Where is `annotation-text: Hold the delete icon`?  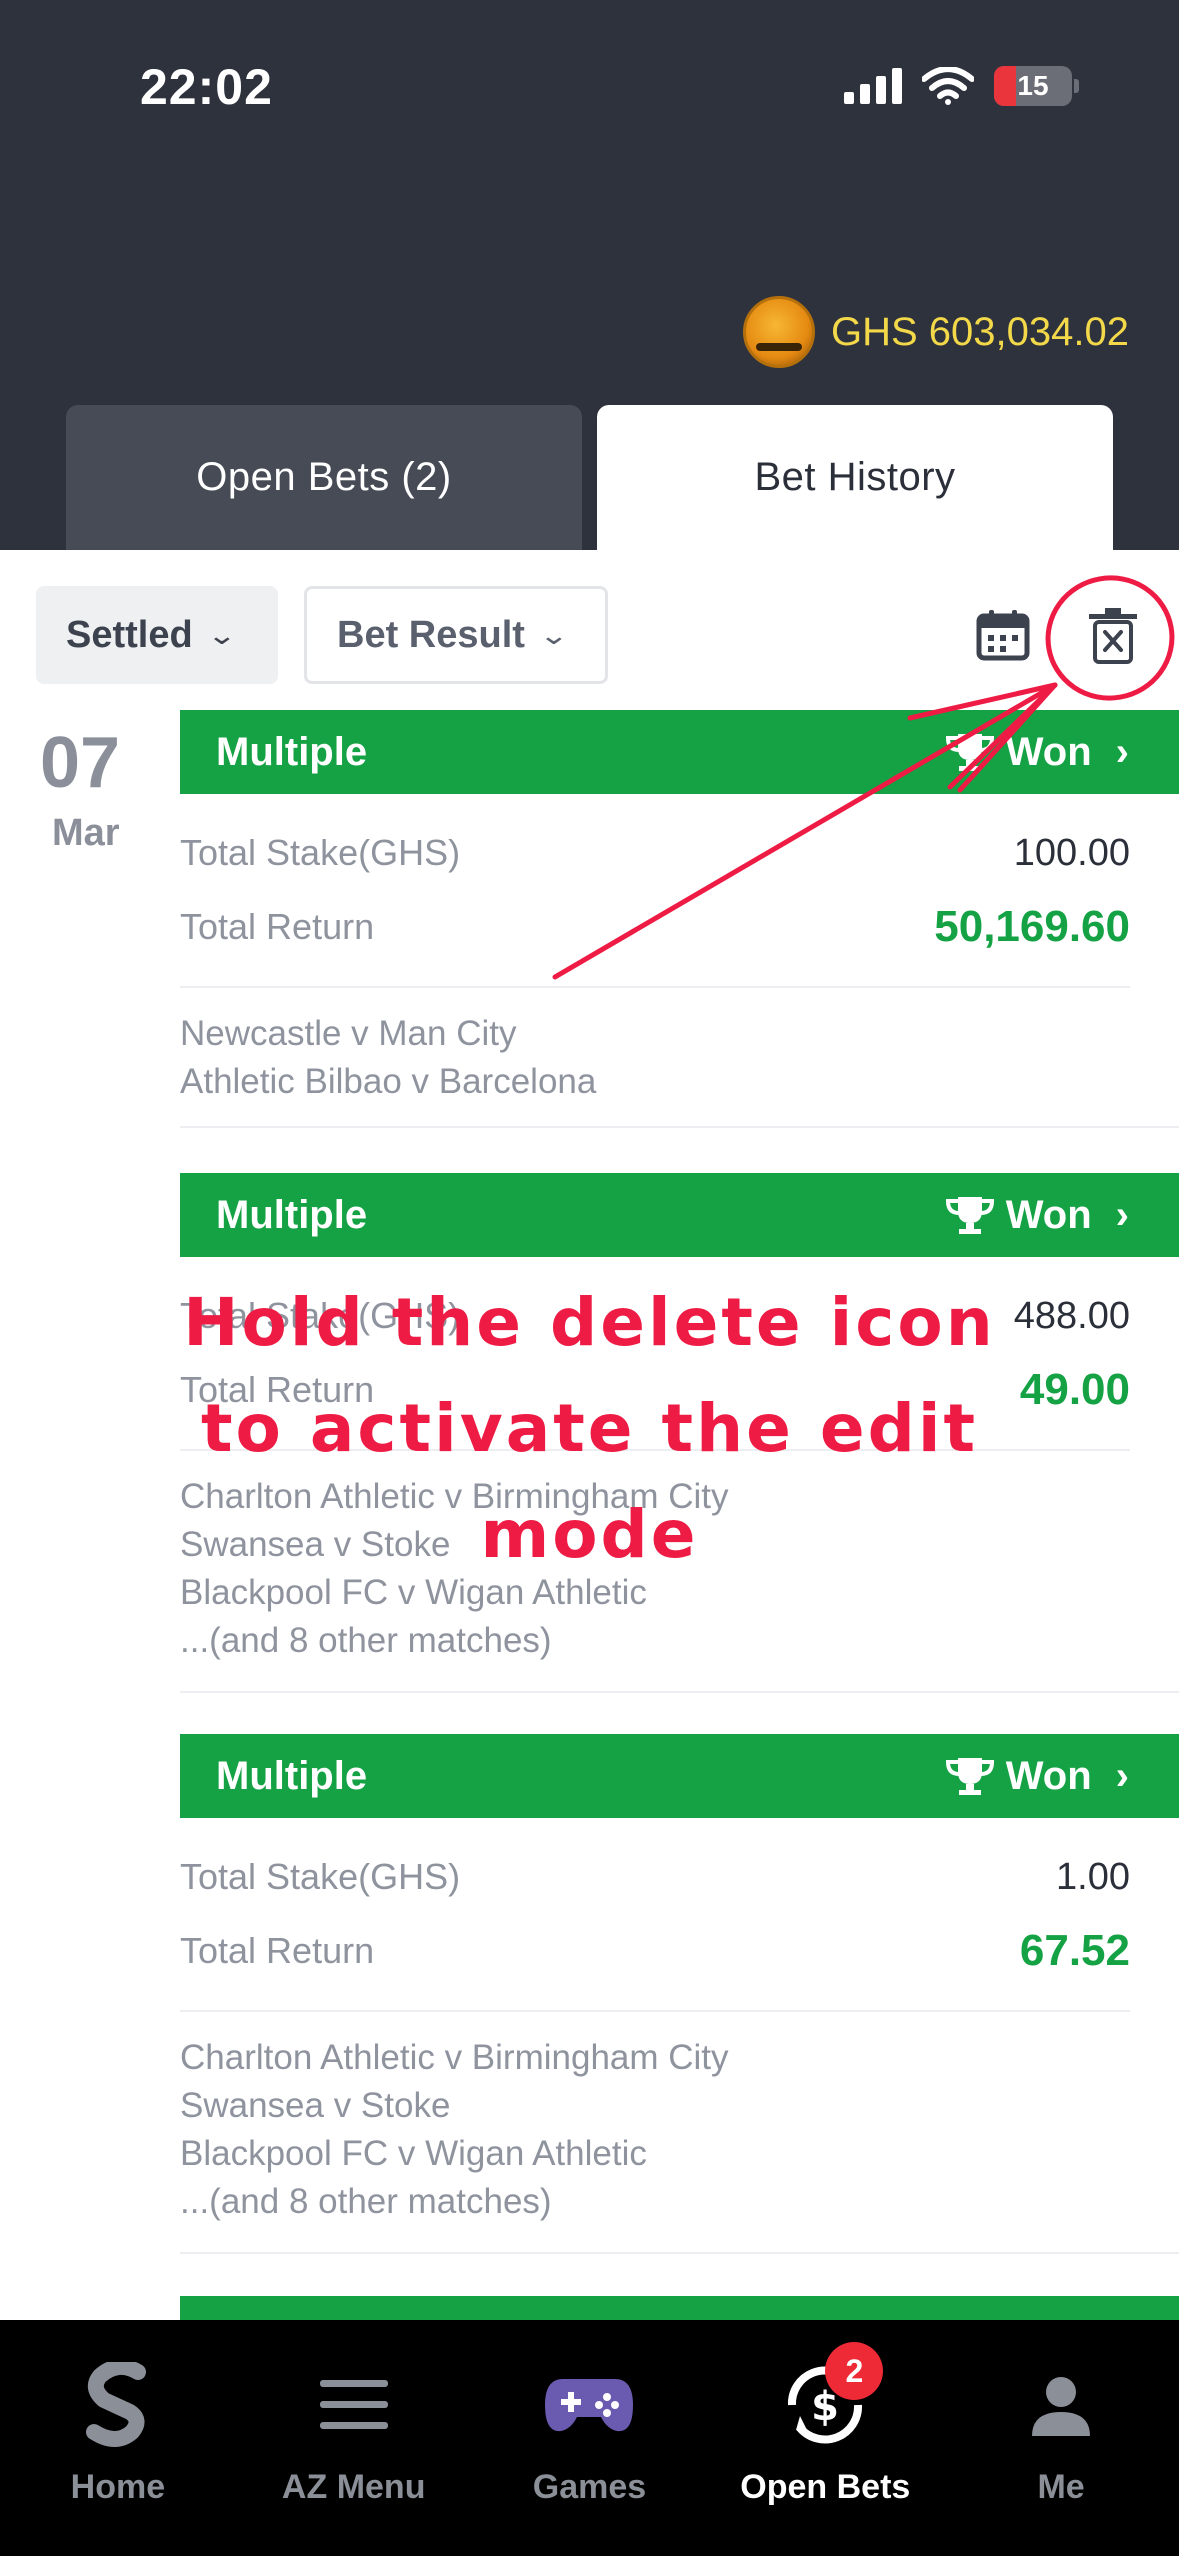 annotation-text: Hold the delete icon is located at coordinates (589, 1322).